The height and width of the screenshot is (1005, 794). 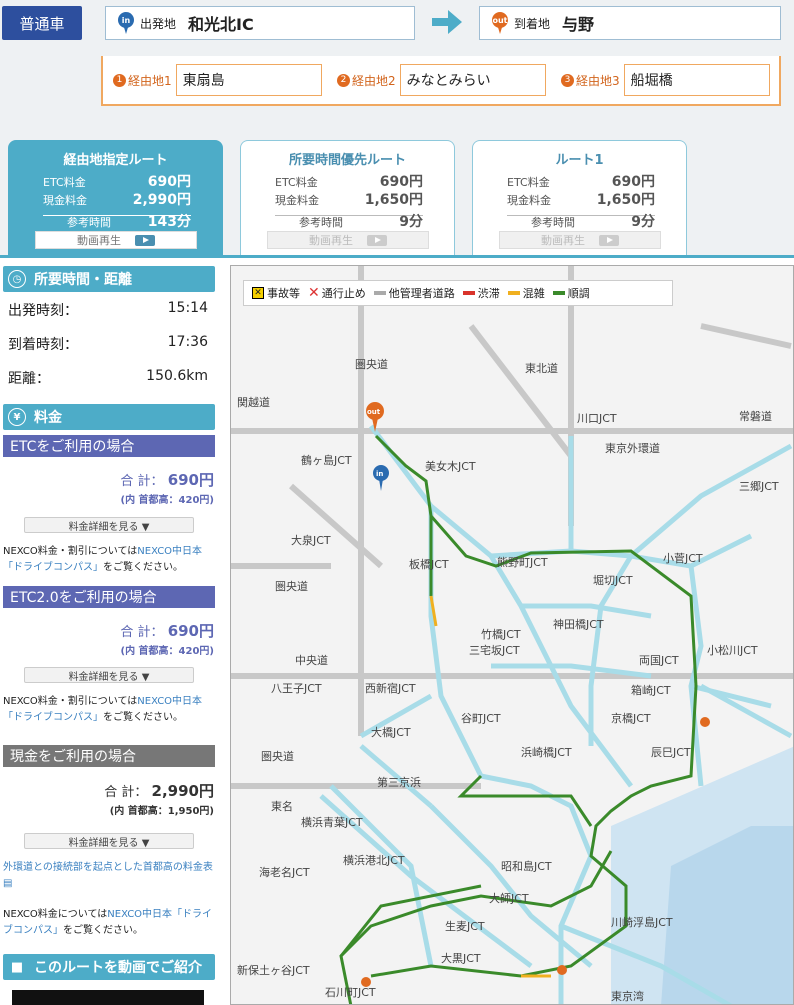 I want to click on svg-text: 箱崎JCT, so click(x=651, y=690).